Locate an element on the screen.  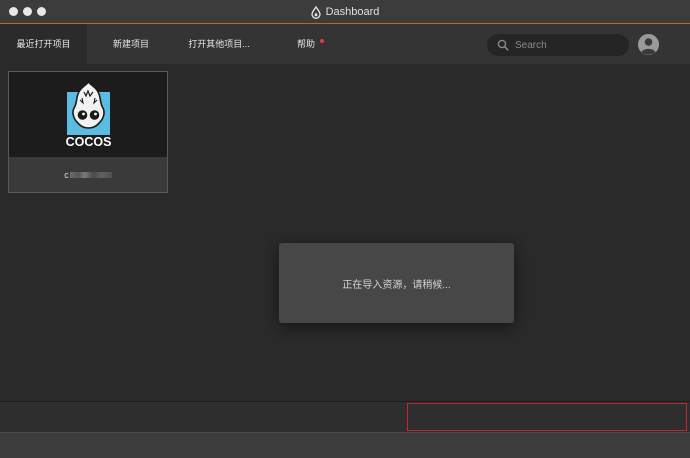
highlight-annotation-box is located at coordinates (547, 417).